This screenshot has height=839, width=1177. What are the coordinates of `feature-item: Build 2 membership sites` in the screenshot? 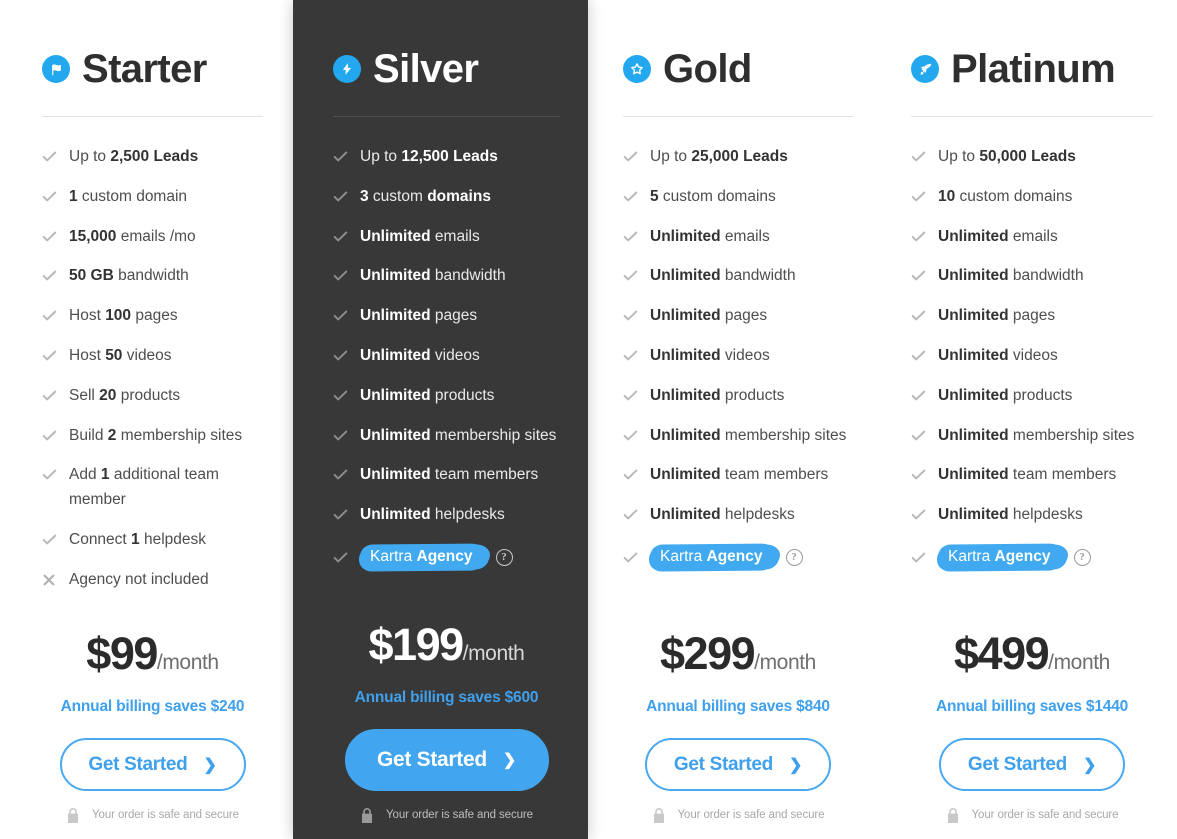 It's located at (152, 436).